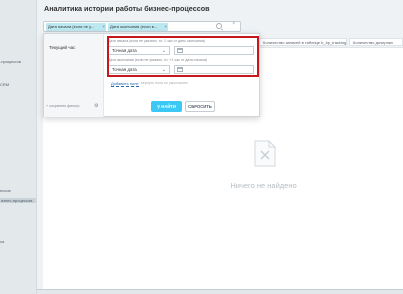 The height and width of the screenshot is (294, 403). What do you see at coordinates (376, 42) in the screenshot?
I see `column-header-children: Количество дочерних` at bounding box center [376, 42].